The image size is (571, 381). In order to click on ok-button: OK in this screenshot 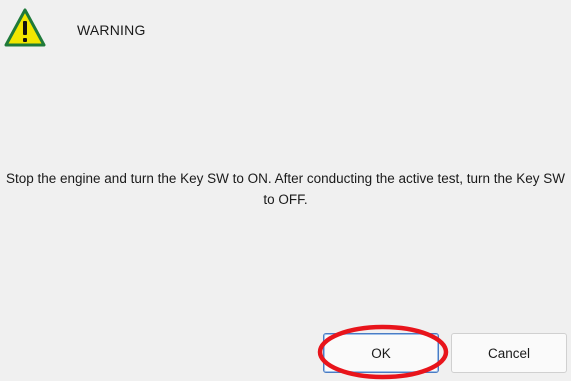, I will do `click(381, 353)`.